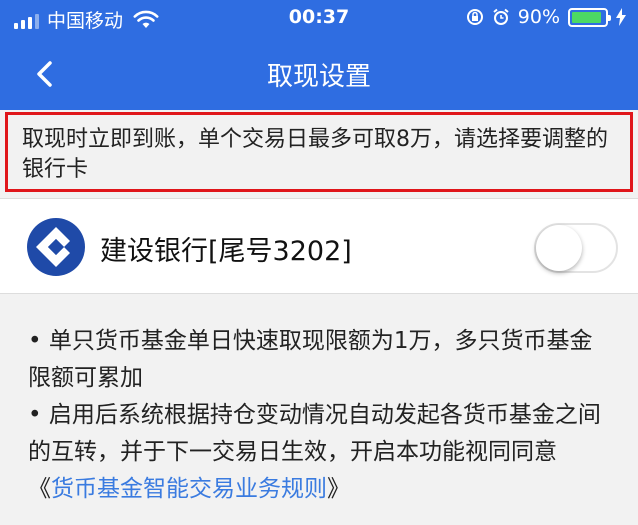  What do you see at coordinates (226, 251) in the screenshot?
I see `bank-name: 建设银行[尾号3202]` at bounding box center [226, 251].